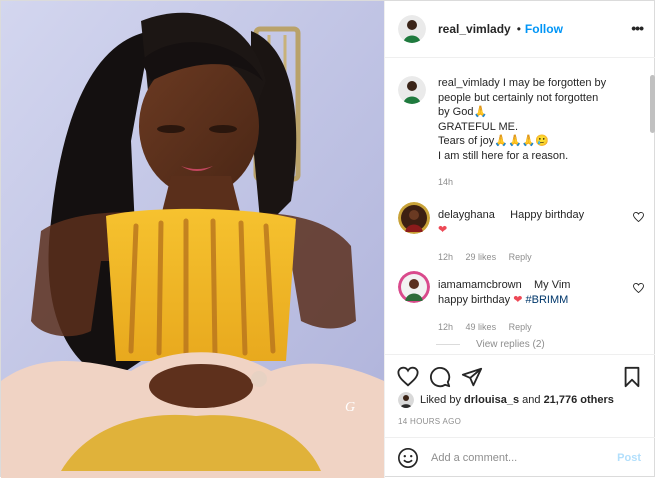 The image size is (655, 478). Describe the element at coordinates (474, 29) in the screenshot. I see `author-username: real_vimlady` at that location.